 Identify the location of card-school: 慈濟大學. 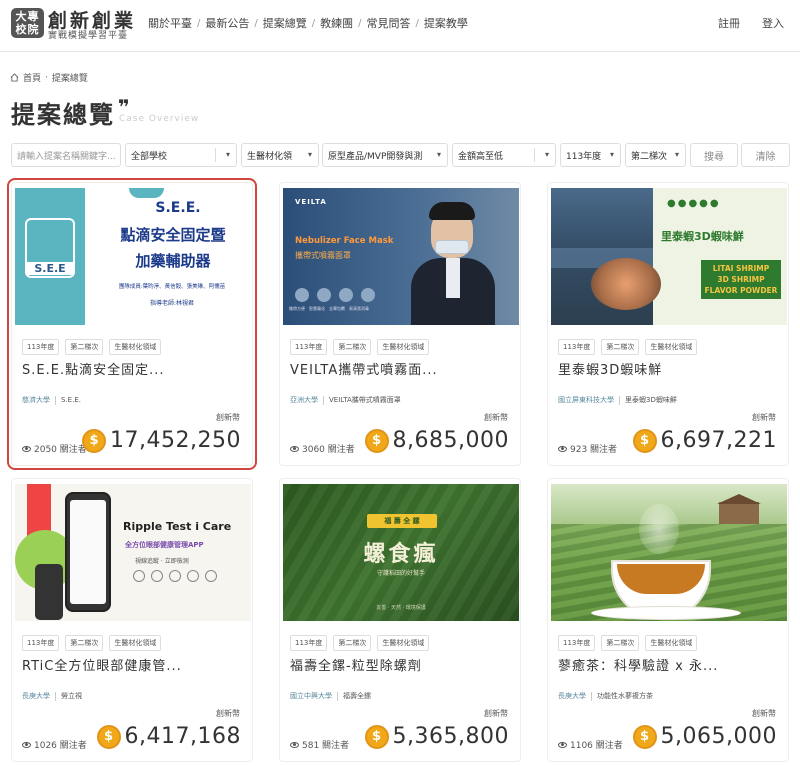
(36, 400).